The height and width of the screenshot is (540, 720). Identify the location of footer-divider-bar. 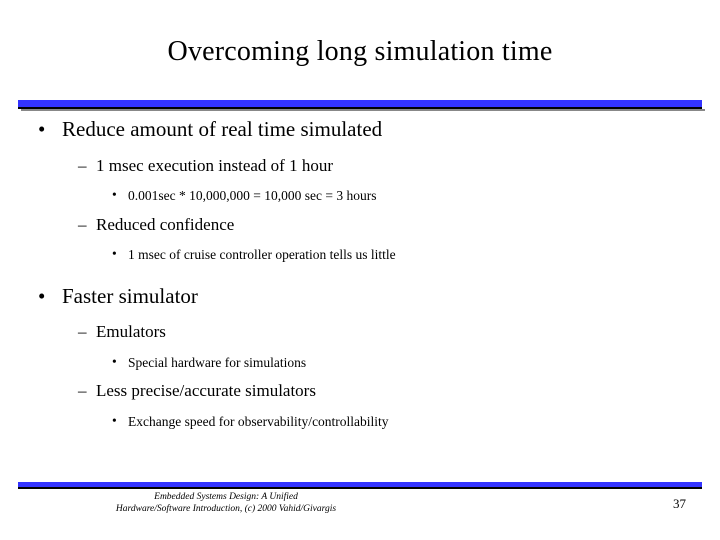
(360, 485).